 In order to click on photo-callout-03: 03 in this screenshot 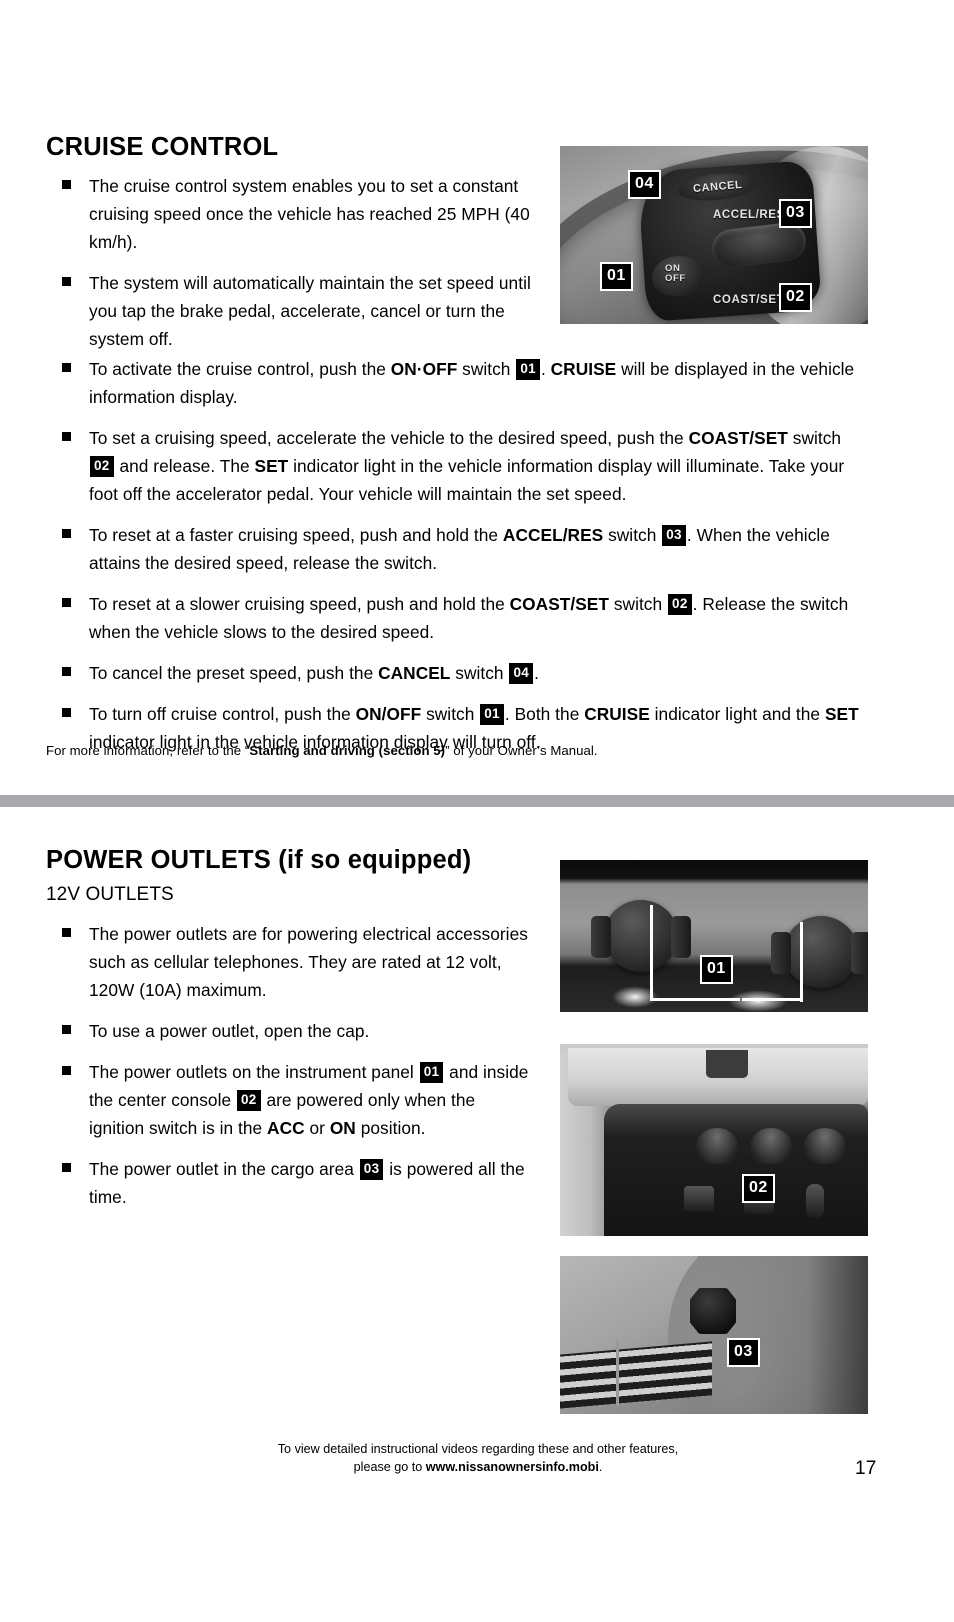, I will do `click(795, 213)`.